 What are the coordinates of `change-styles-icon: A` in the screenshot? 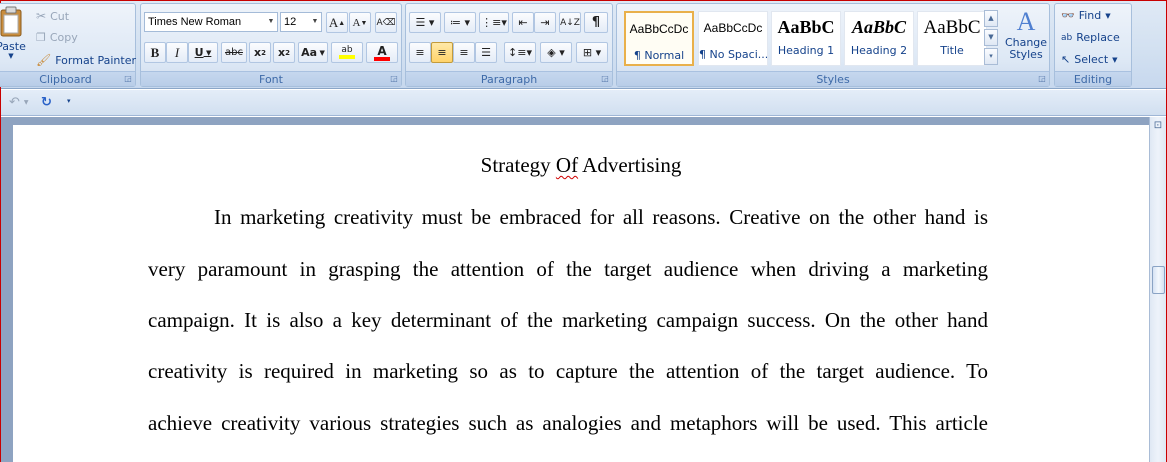 It's located at (1026, 21).